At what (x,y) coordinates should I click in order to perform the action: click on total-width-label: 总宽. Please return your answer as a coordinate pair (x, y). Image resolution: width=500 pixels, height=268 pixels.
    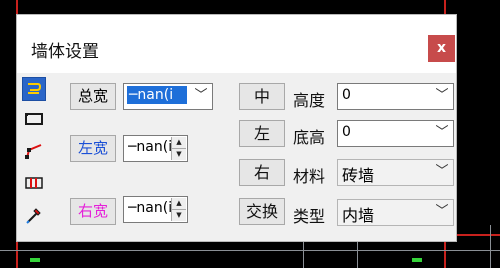
    Looking at the image, I should click on (92, 96).